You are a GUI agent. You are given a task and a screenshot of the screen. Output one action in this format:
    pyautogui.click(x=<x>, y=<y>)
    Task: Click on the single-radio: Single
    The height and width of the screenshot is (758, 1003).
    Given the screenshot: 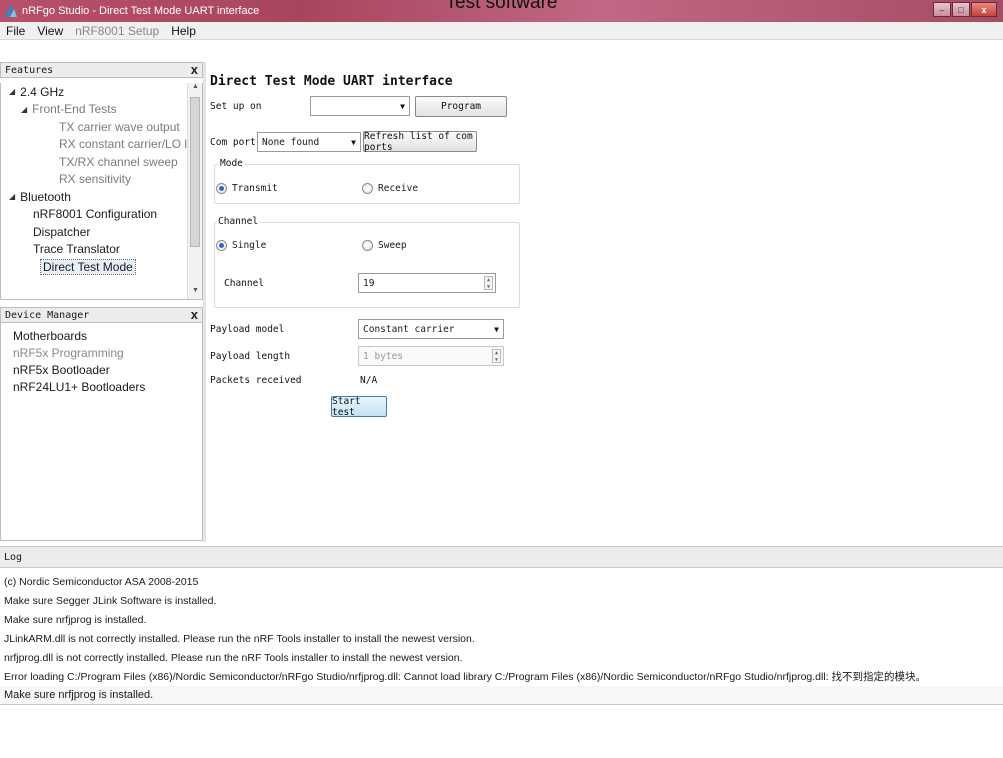 What is the action you would take?
    pyautogui.click(x=241, y=245)
    